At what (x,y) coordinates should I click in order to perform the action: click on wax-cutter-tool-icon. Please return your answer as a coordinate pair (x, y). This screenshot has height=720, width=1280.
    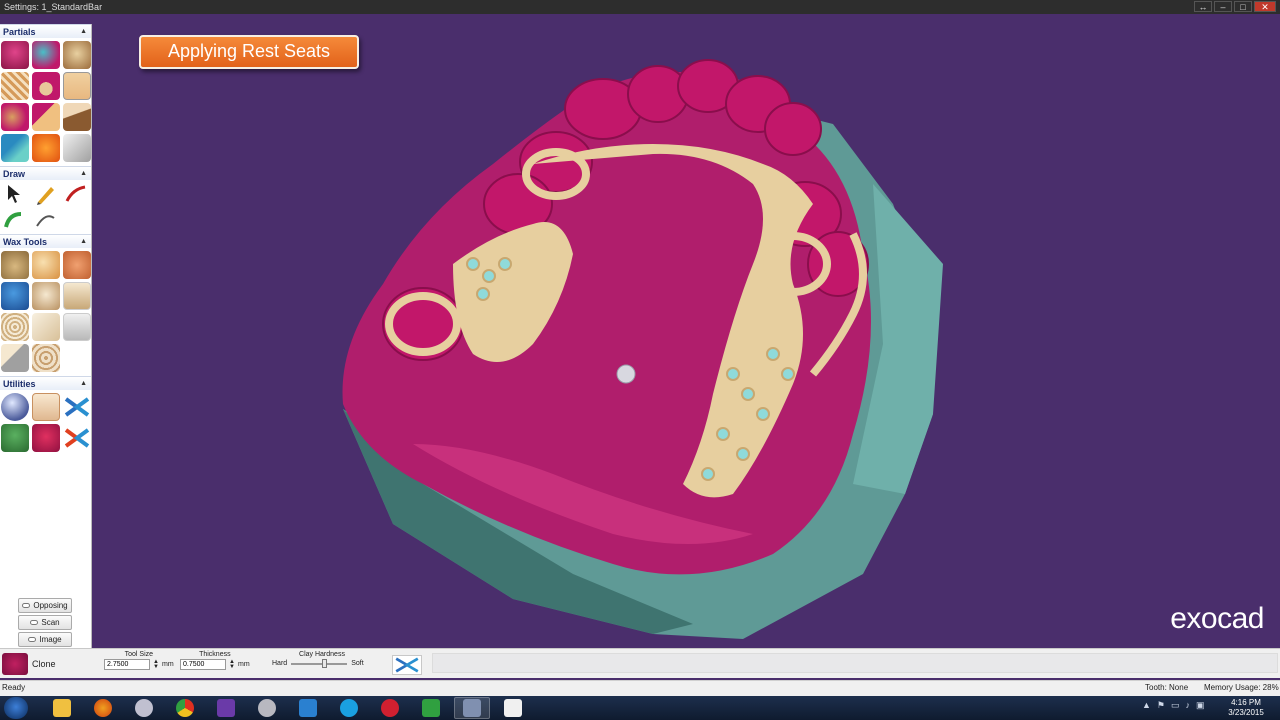
    Looking at the image, I should click on (77, 327).